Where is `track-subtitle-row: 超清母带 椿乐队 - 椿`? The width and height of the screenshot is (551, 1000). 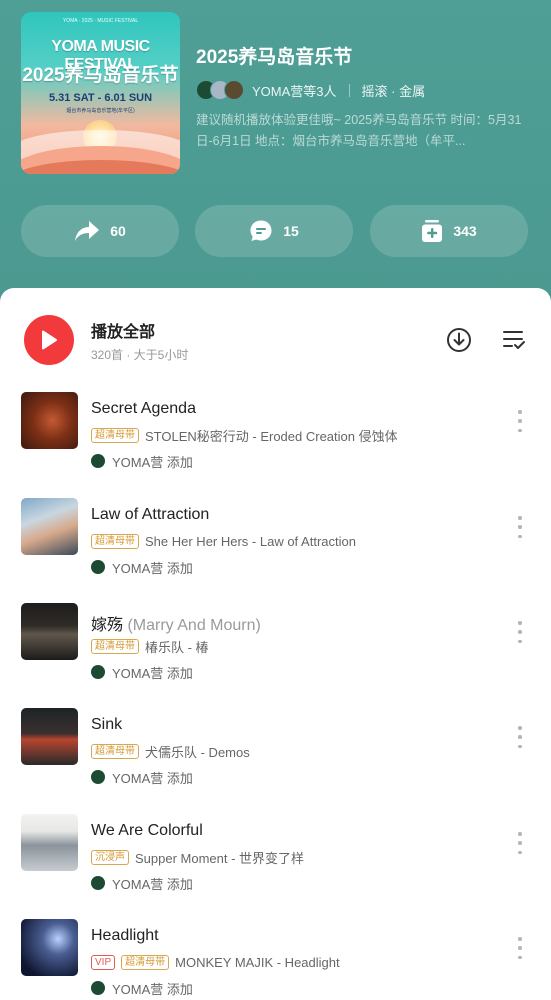
track-subtitle-row: 超清母带 椿乐队 - 椿 is located at coordinates (150, 646).